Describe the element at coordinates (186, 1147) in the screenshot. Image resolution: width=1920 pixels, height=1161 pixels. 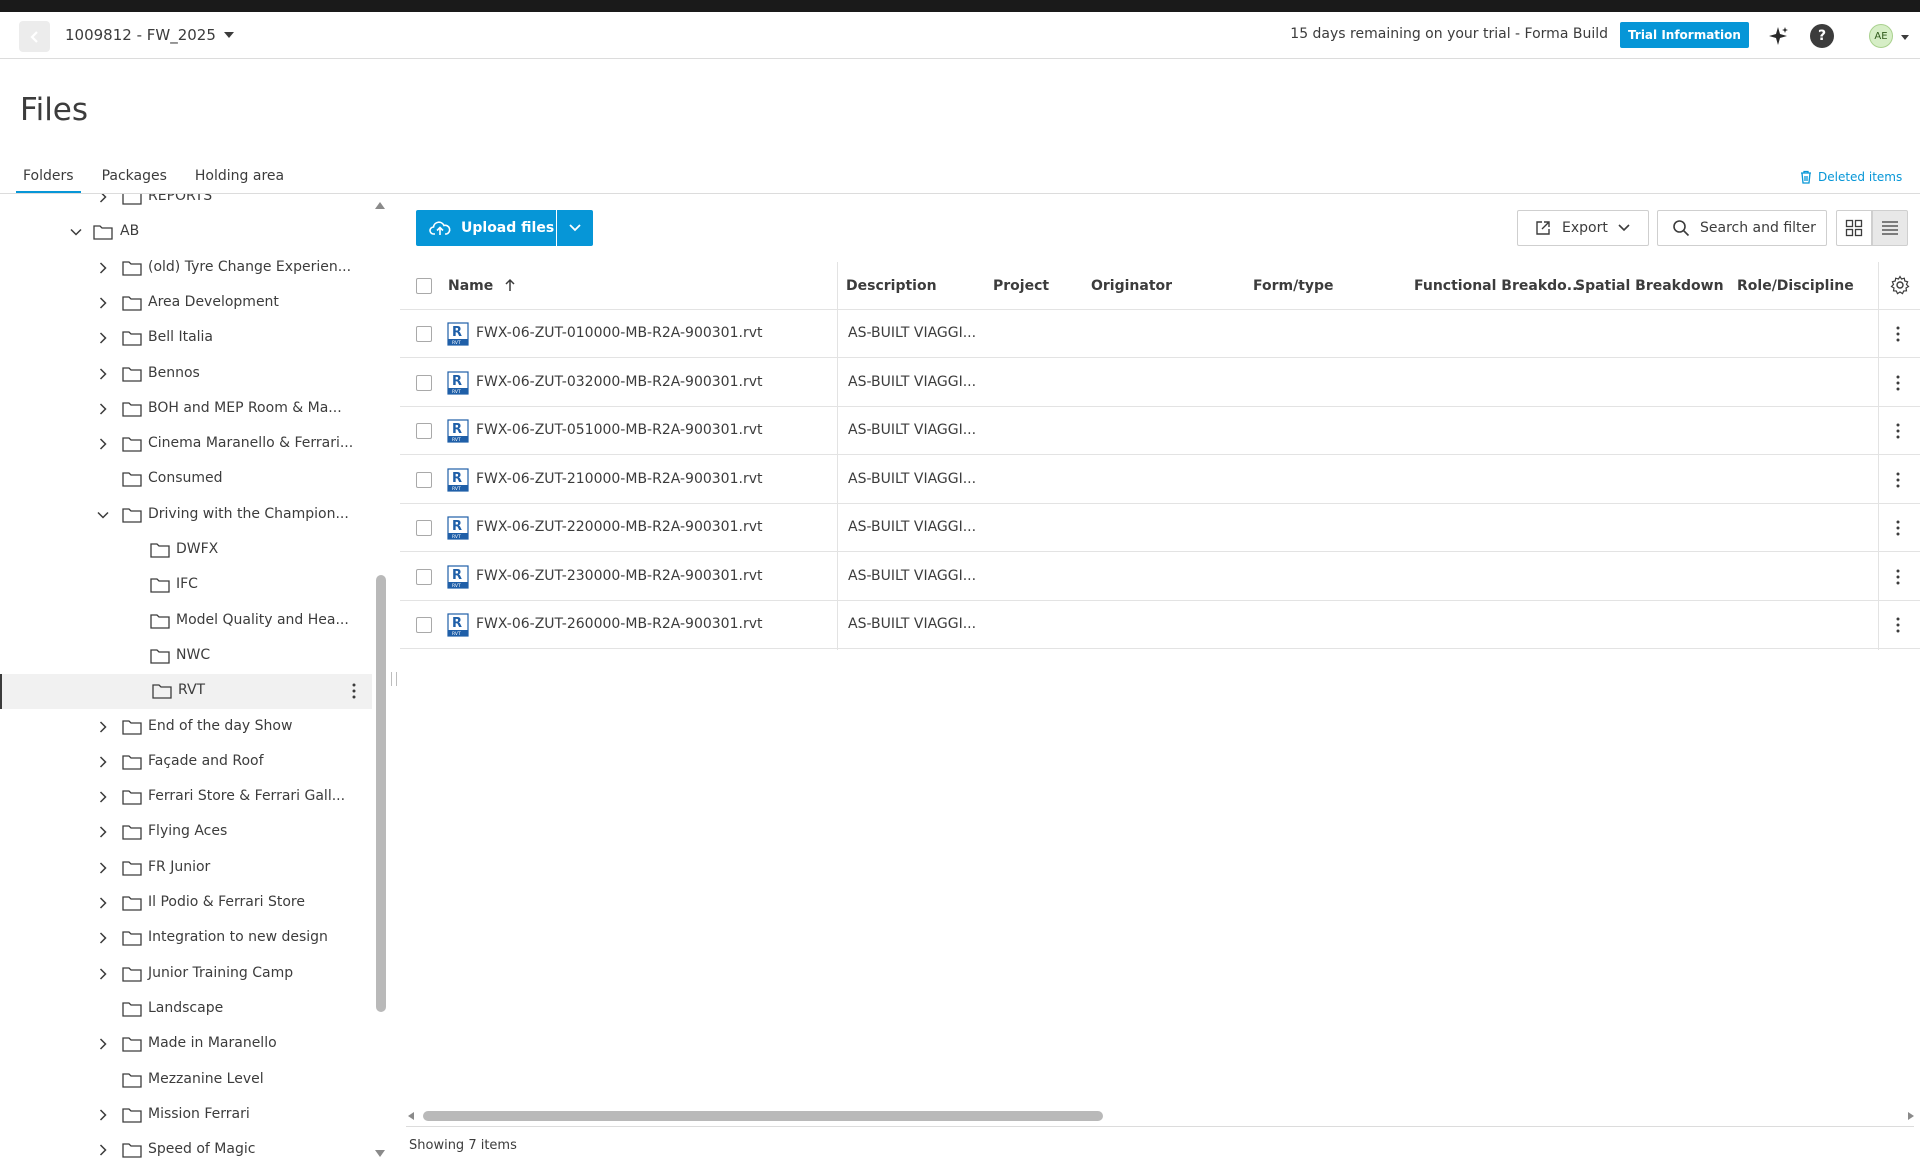
I see `tree-item: Speed of Magic` at that location.